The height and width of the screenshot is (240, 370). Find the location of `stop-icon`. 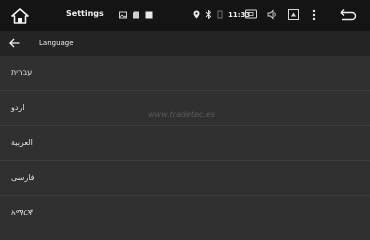

stop-icon is located at coordinates (149, 15).